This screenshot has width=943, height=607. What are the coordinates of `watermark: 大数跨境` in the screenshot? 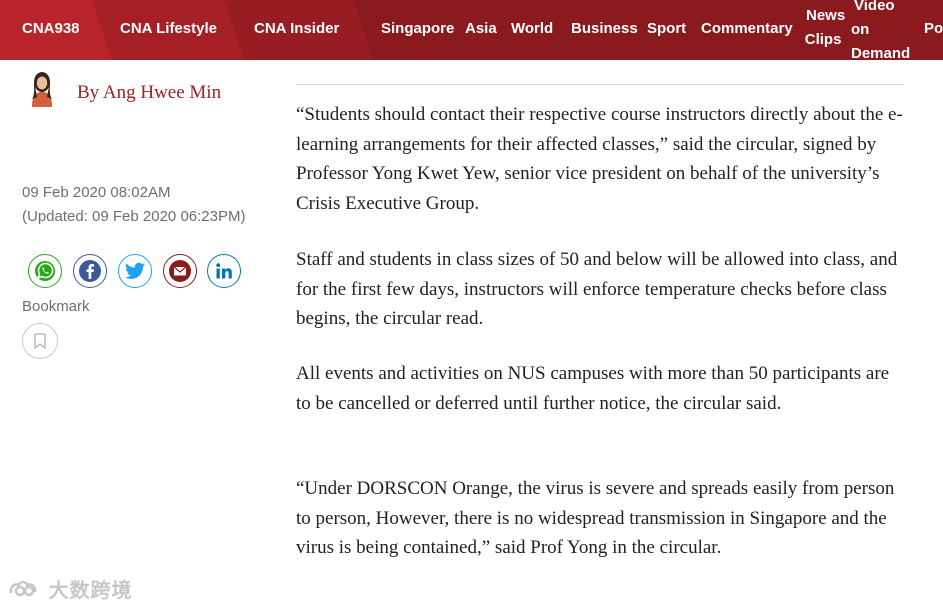 It's located at (70, 588).